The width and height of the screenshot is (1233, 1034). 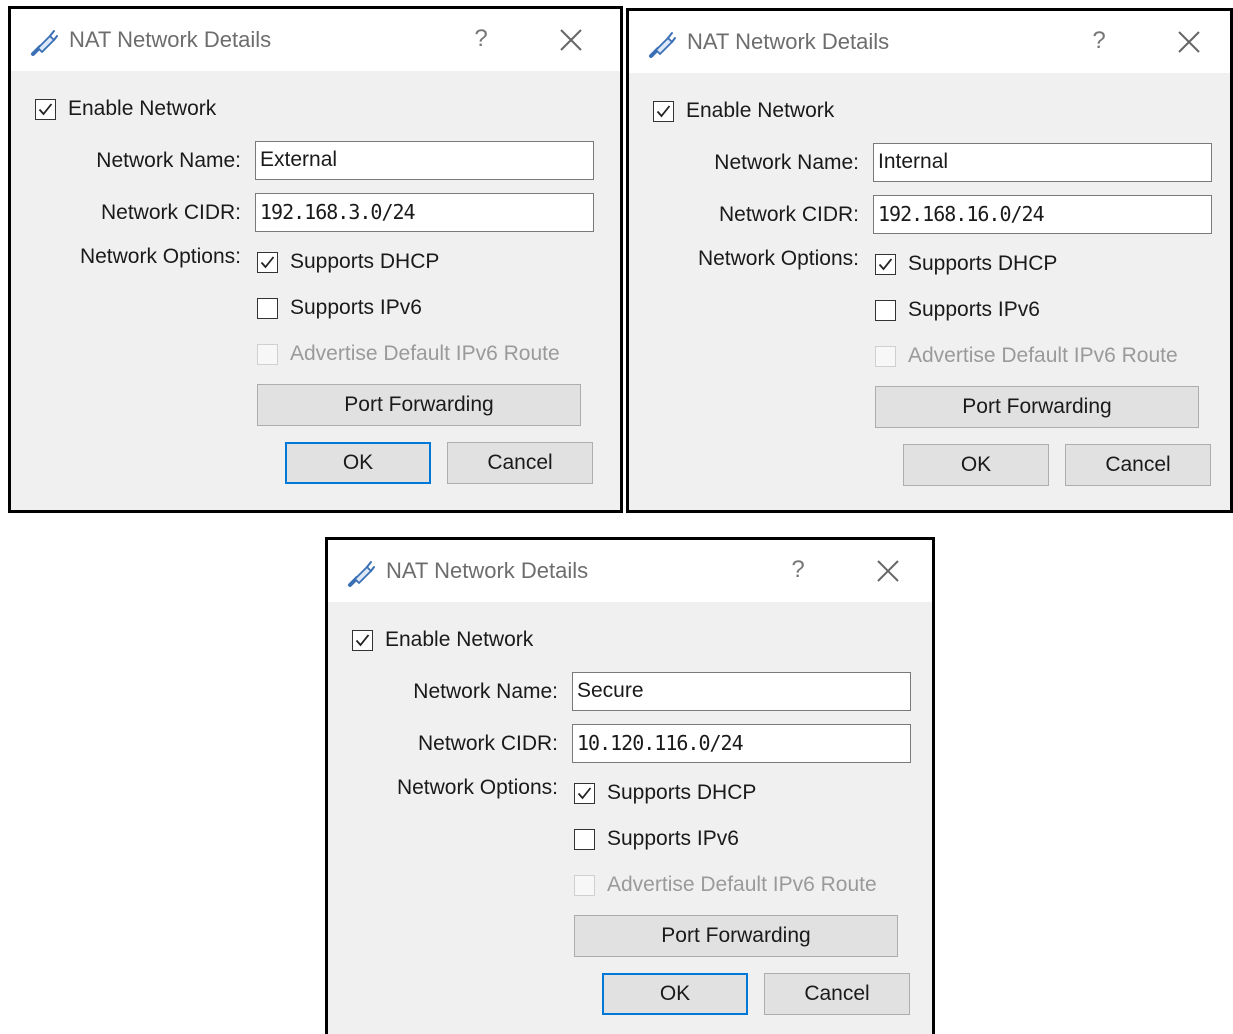 I want to click on network-name-input: Internal, so click(x=1042, y=162).